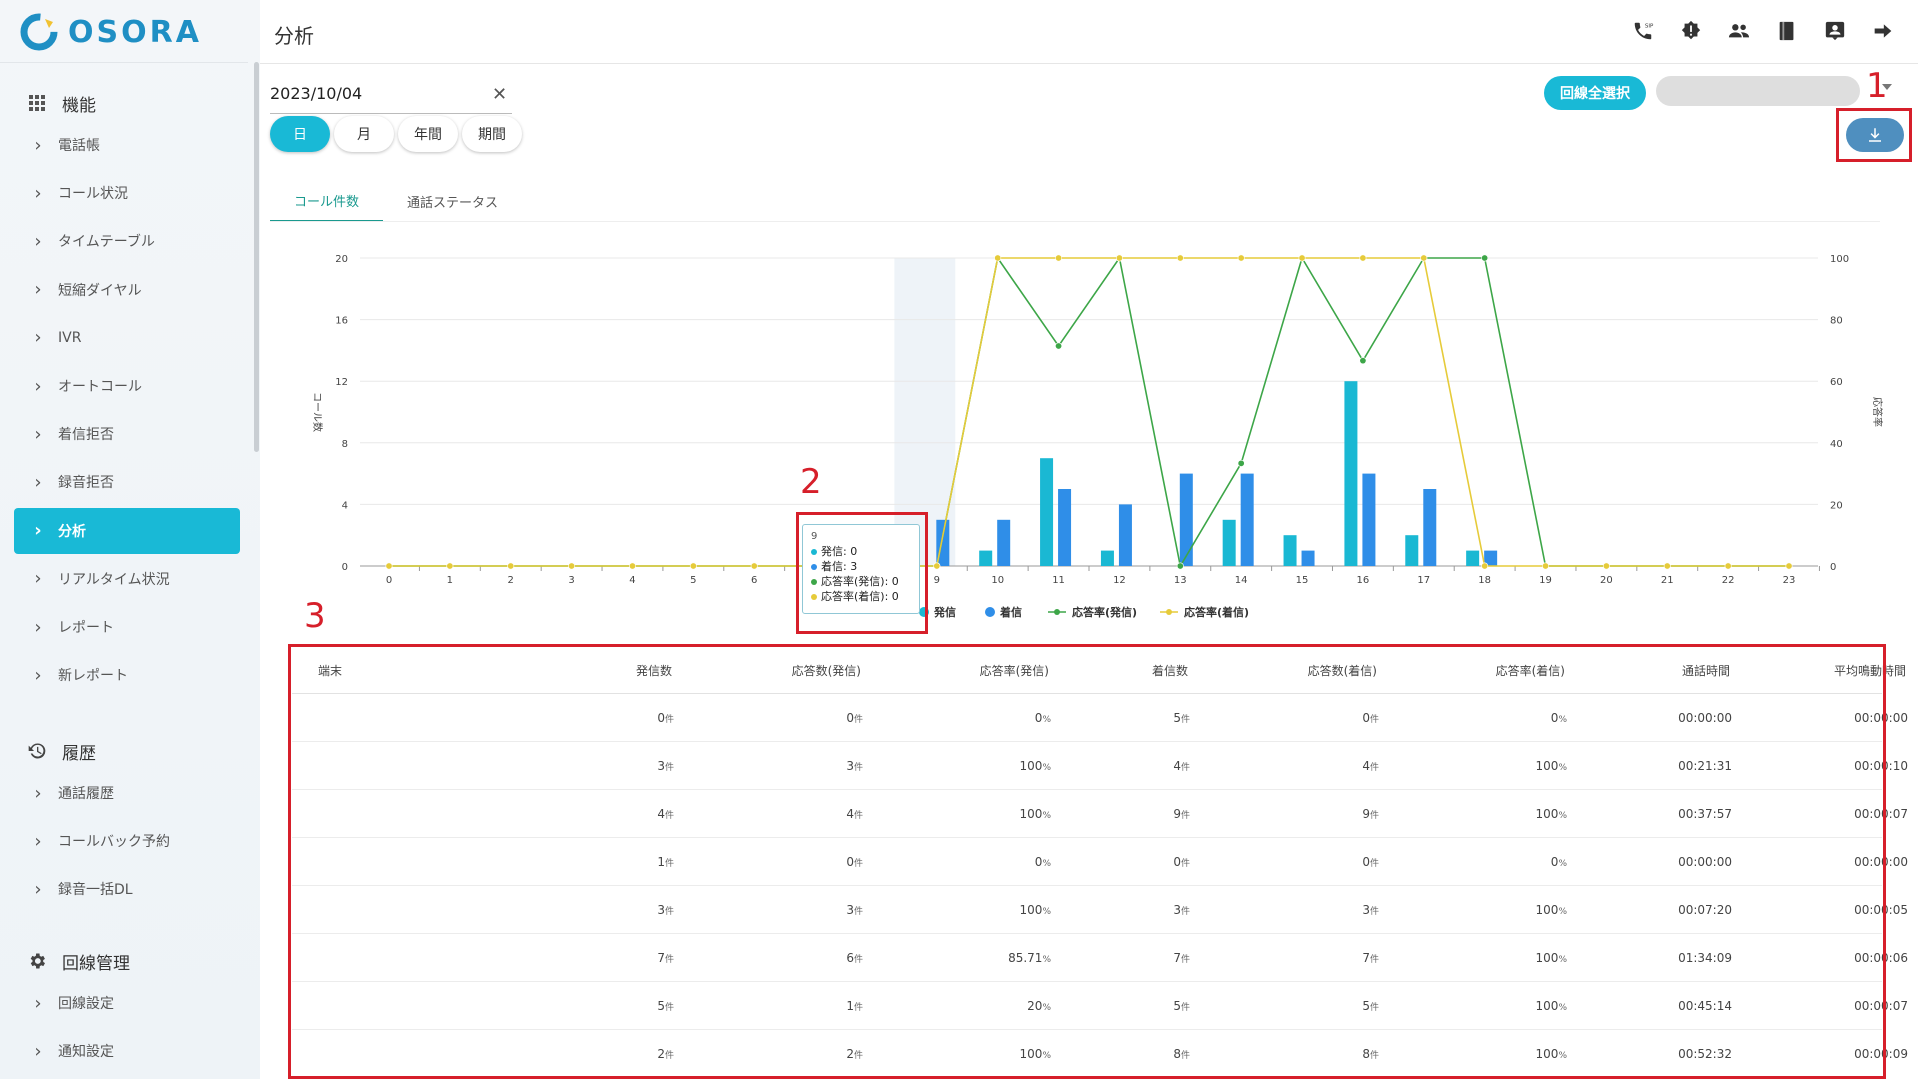 The width and height of the screenshot is (1918, 1079). Describe the element at coordinates (86, 483) in the screenshot. I see `sidebar-item-label: 録音拒否` at that location.